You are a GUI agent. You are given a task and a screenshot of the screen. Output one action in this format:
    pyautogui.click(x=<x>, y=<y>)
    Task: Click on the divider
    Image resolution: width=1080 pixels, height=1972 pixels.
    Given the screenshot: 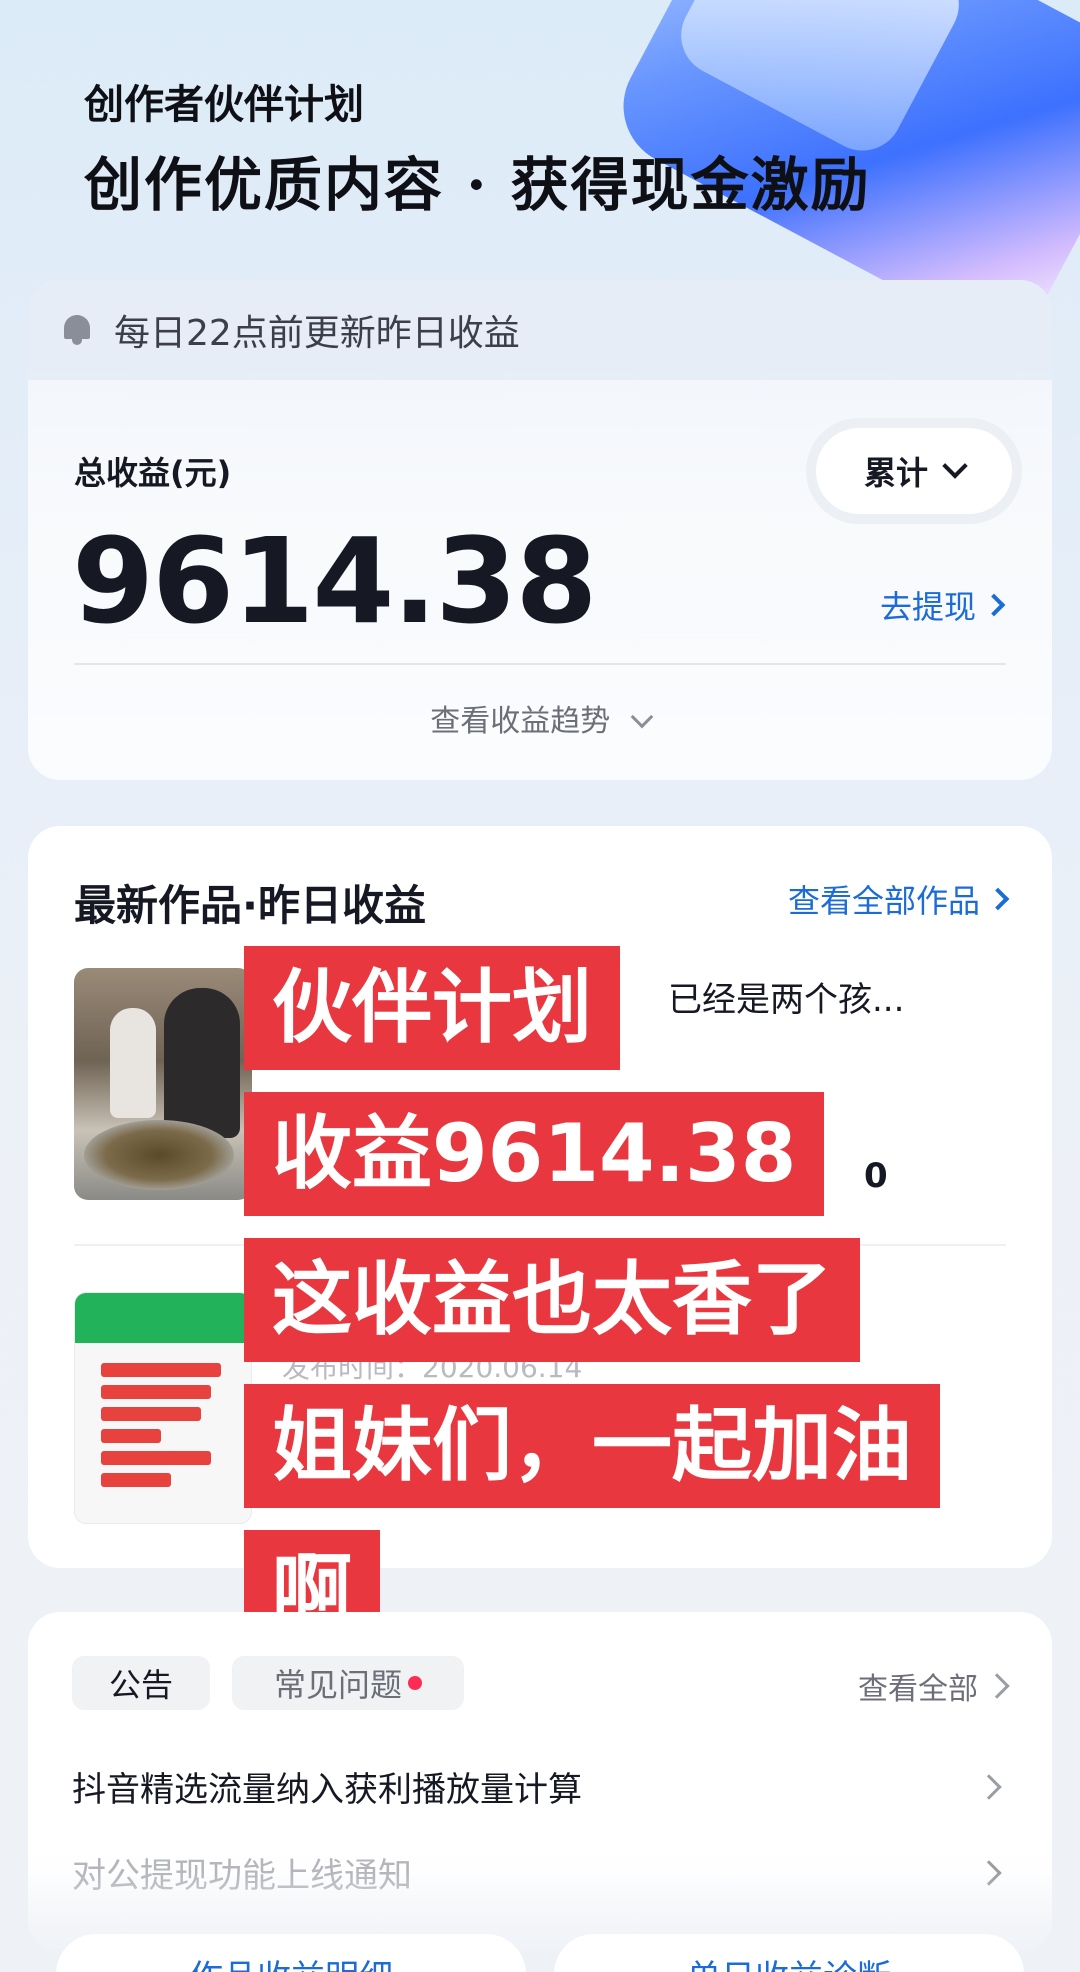 What is the action you would take?
    pyautogui.click(x=540, y=664)
    